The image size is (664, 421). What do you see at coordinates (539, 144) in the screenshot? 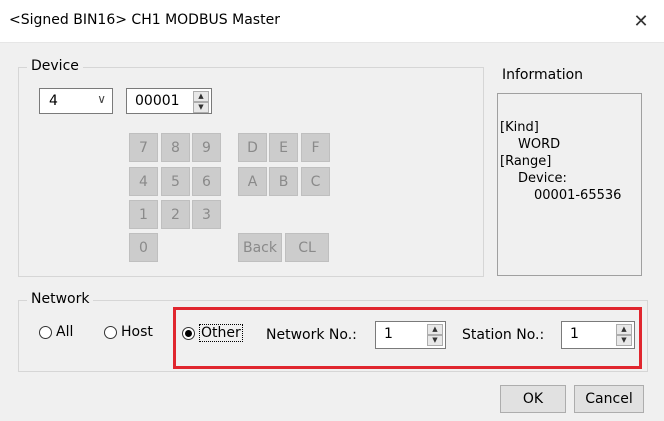
I see `info-line-kind-value: WORD` at bounding box center [539, 144].